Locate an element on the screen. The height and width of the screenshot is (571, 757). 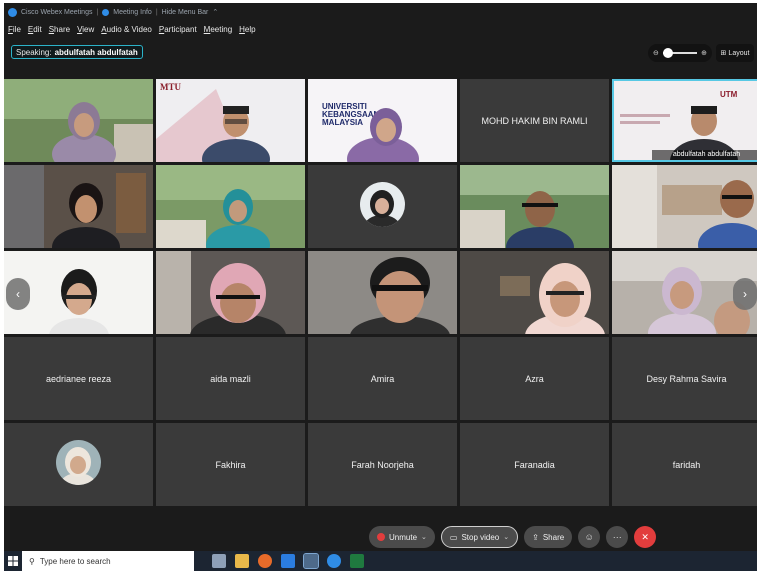
participant-name: MOHD HAKIM BIN RAMLI is located at coordinates (534, 120).